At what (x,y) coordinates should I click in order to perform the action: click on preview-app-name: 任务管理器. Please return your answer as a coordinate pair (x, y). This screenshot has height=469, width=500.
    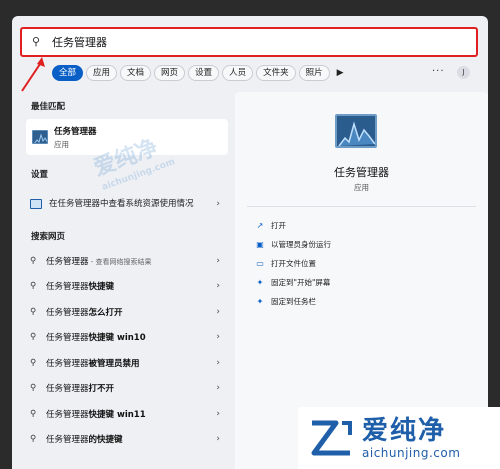
    Looking at the image, I should click on (361, 172).